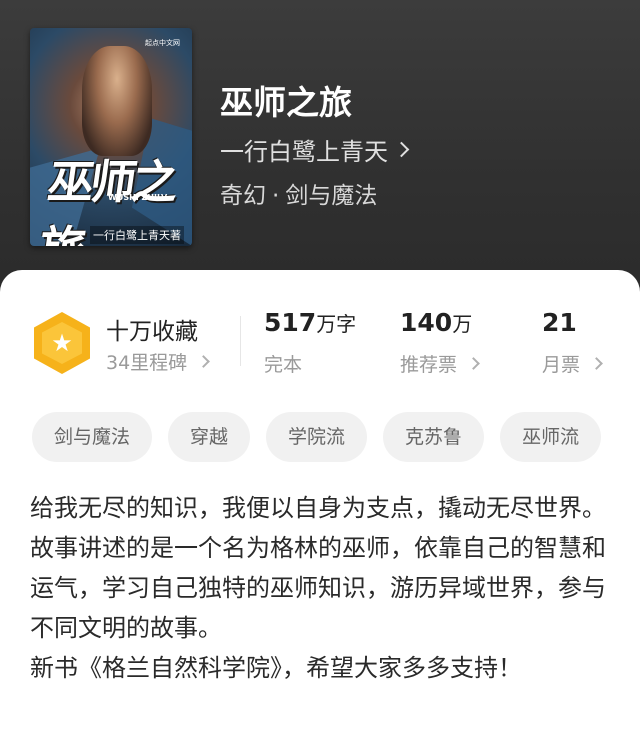  What do you see at coordinates (290, 322) in the screenshot?
I see `word-count-value: 517` at bounding box center [290, 322].